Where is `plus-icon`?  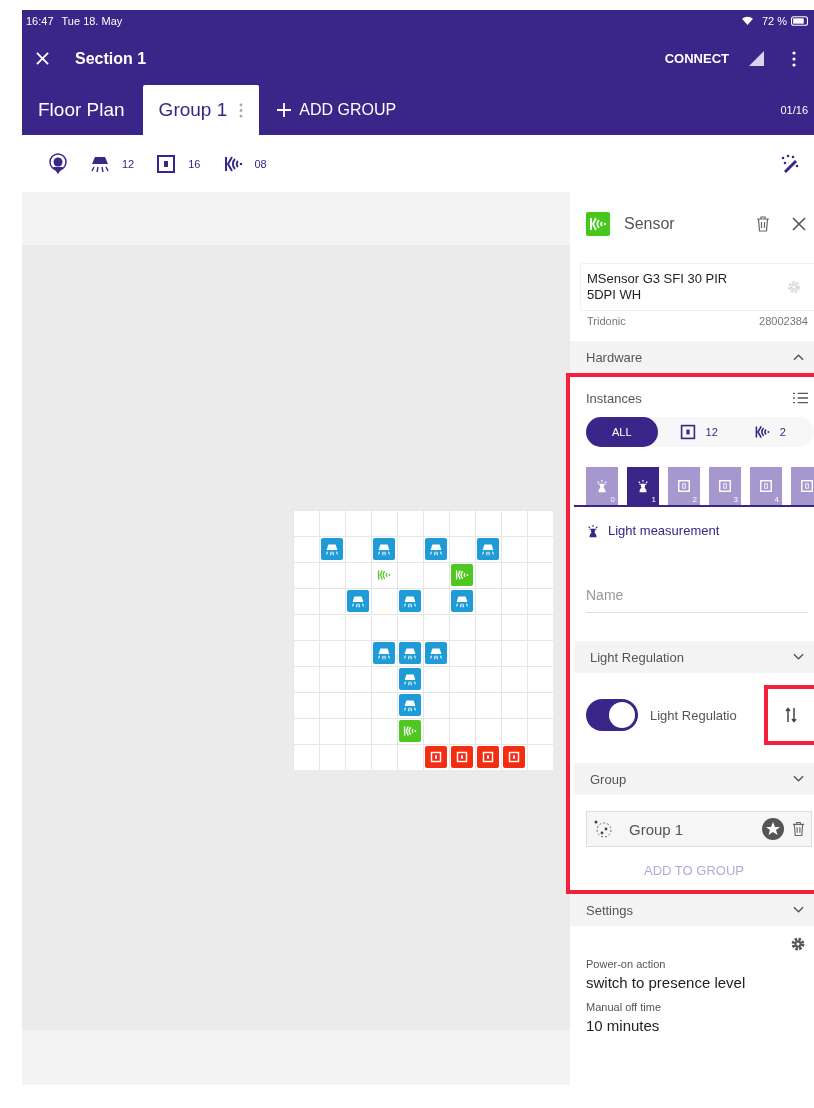
plus-icon is located at coordinates (284, 110).